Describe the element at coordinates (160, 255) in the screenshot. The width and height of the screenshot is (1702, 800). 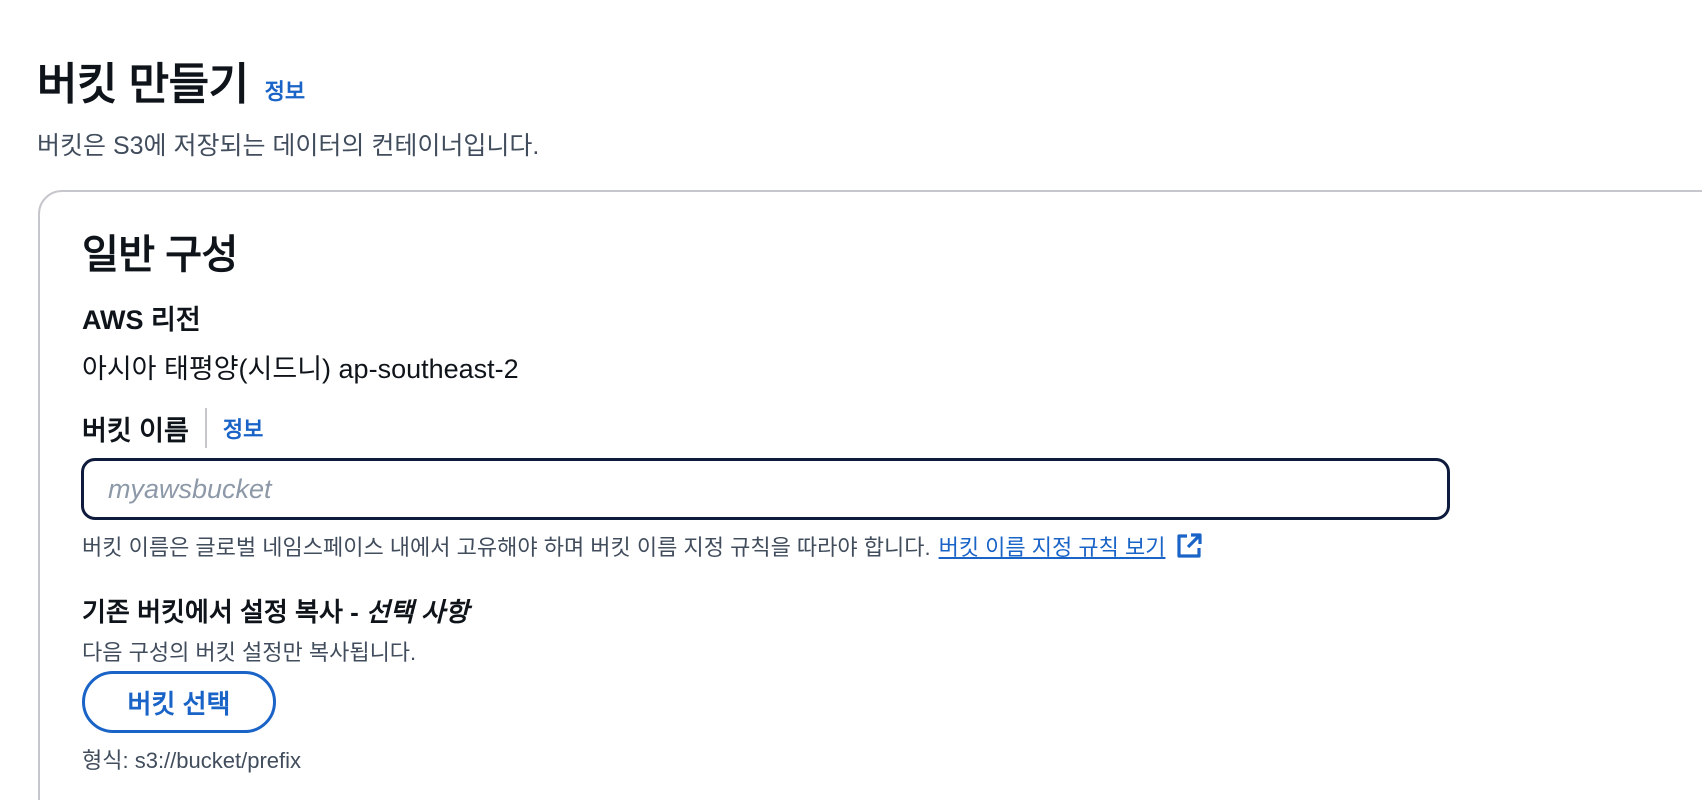
I see `section-title: 일반 구성` at that location.